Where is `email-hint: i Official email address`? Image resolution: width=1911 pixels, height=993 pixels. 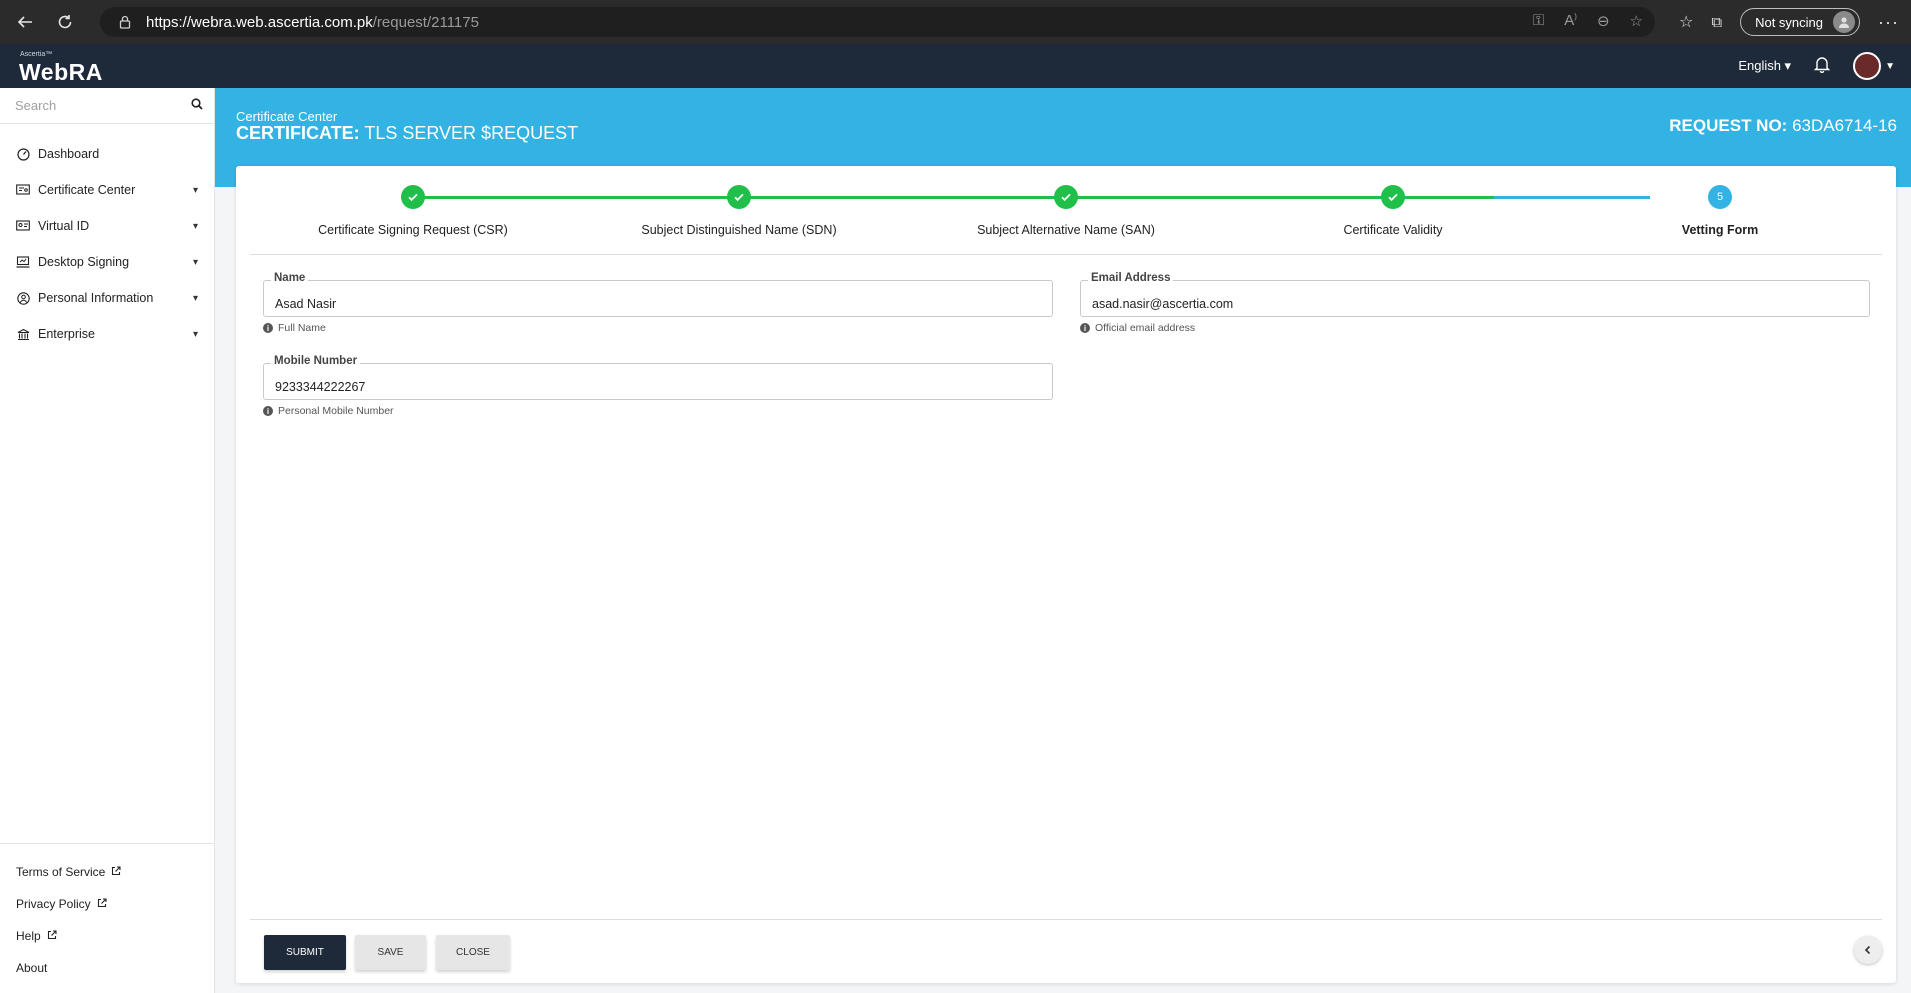 email-hint: i Official email address is located at coordinates (1137, 328).